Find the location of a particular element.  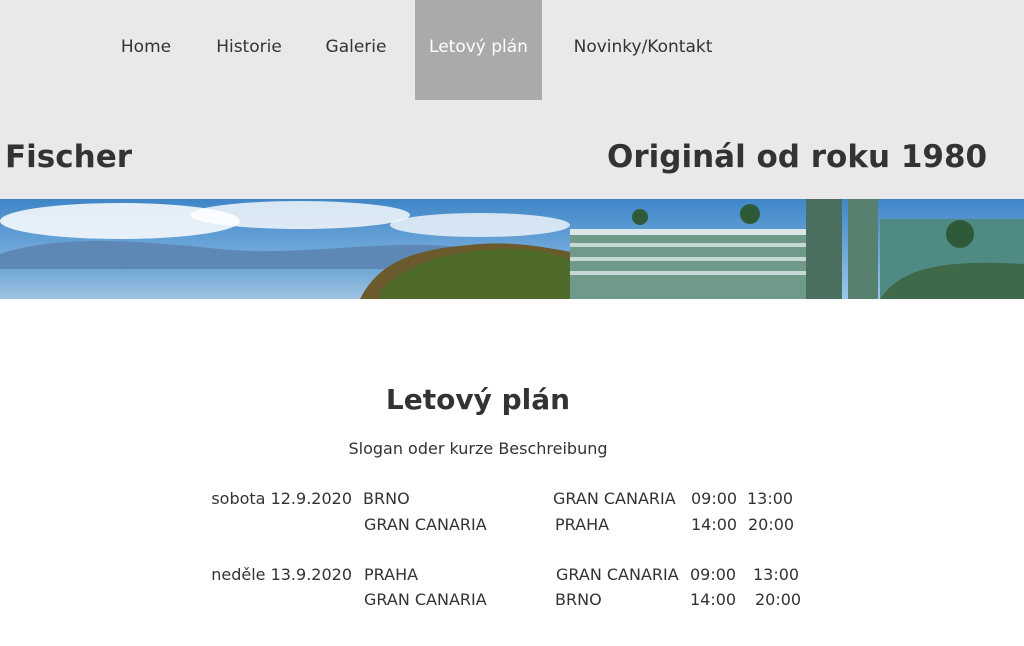

nav-letovy-plan: Letový plán is located at coordinates (478, 50).